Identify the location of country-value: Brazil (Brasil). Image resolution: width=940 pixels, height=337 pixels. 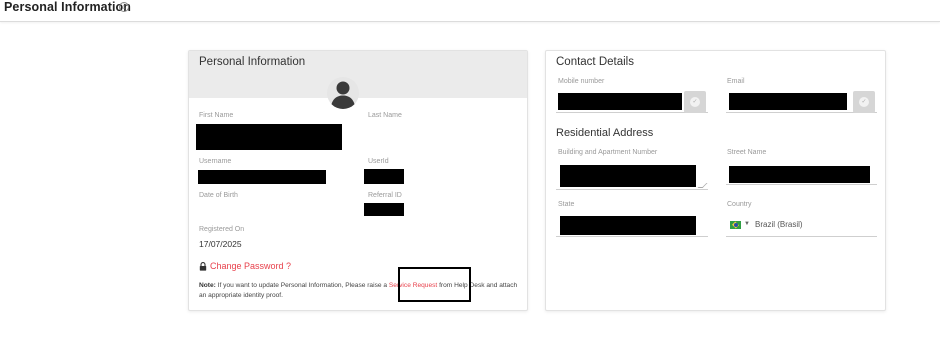
(779, 224).